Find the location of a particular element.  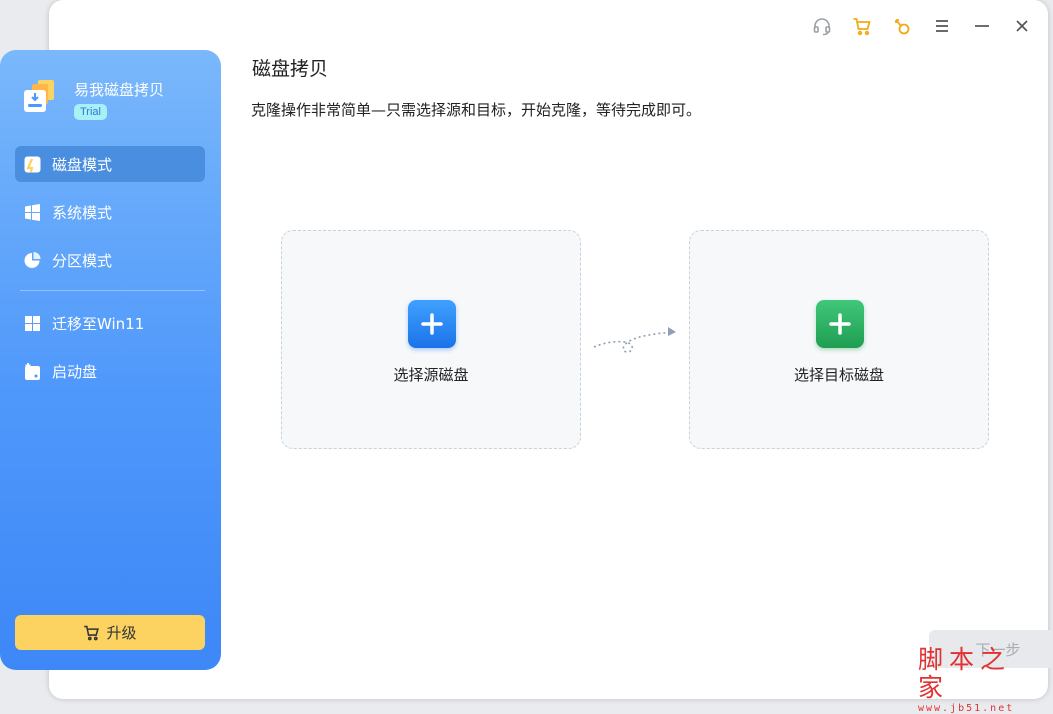

page-description: 克隆操作非常简单—只需选择源和目标，开始克隆，等待完成即可。 is located at coordinates (476, 110).